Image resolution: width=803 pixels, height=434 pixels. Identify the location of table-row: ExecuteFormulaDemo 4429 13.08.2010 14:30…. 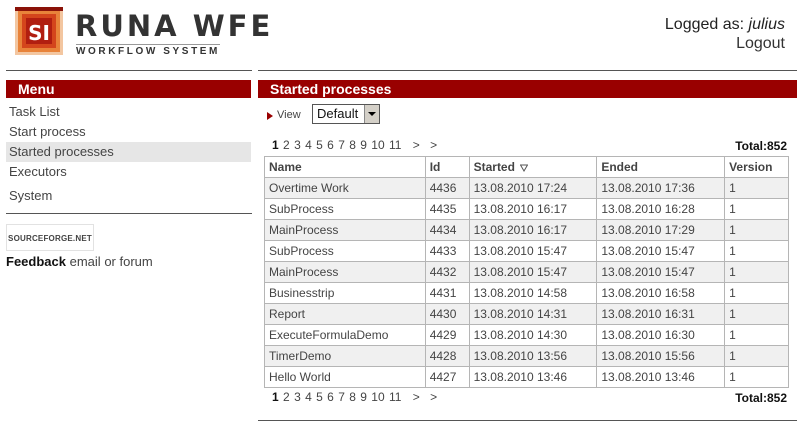
(526, 335).